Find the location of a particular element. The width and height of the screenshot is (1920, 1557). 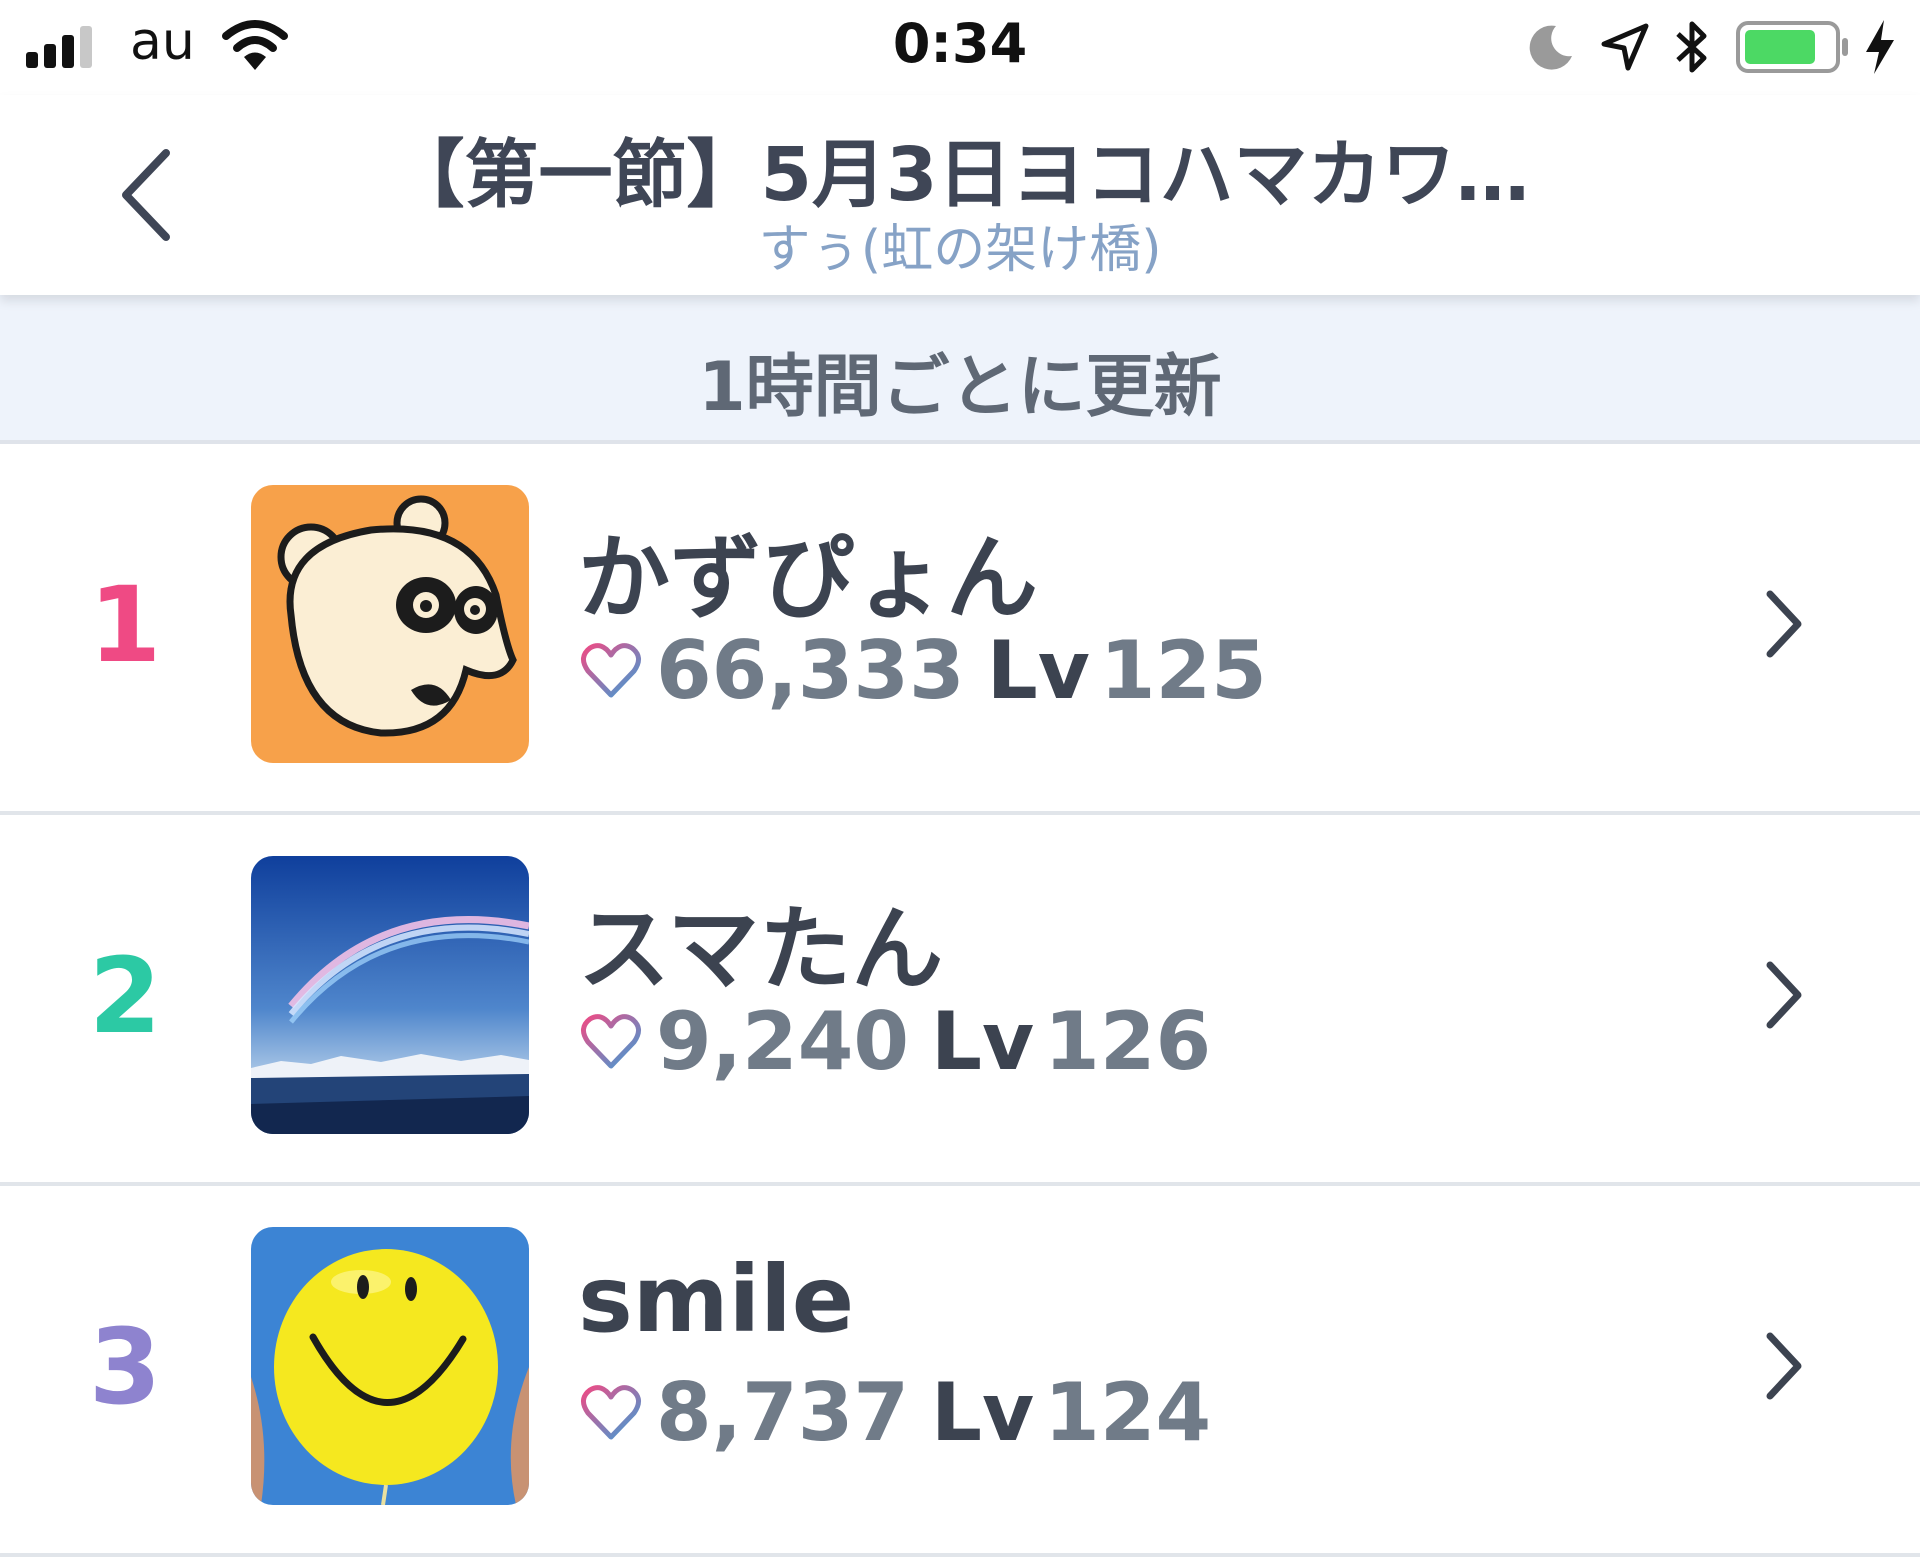

battery-icon is located at coordinates (1792, 47).